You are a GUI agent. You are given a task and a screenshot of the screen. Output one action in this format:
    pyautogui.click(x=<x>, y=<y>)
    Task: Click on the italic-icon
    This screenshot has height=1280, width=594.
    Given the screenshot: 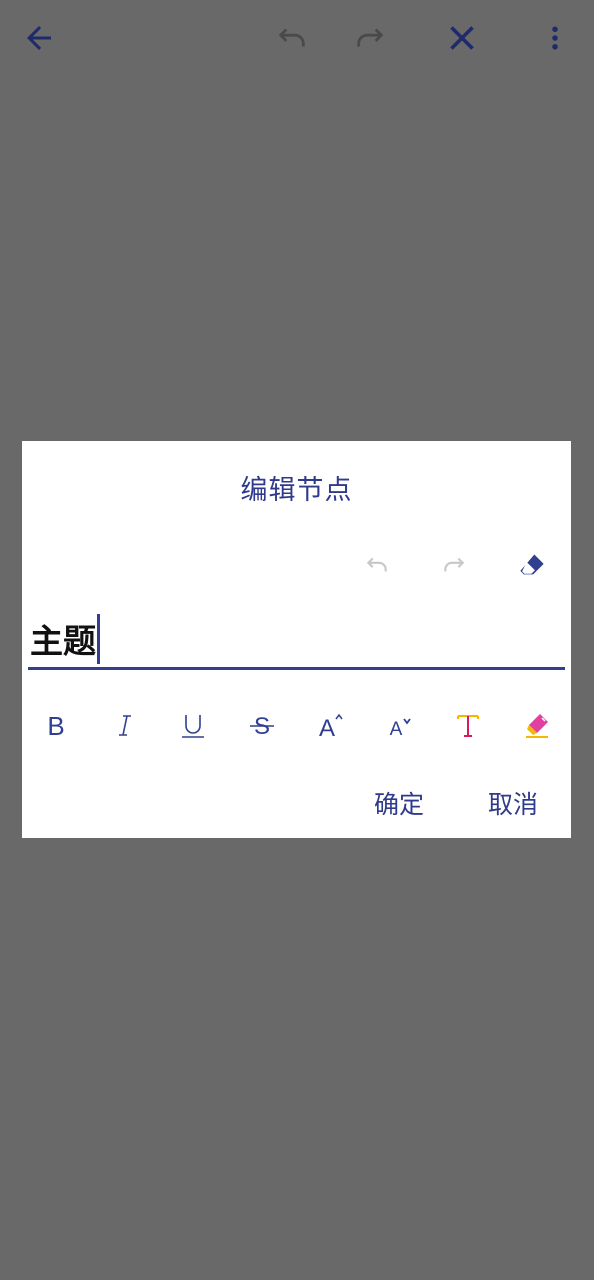 What is the action you would take?
    pyautogui.click(x=125, y=725)
    